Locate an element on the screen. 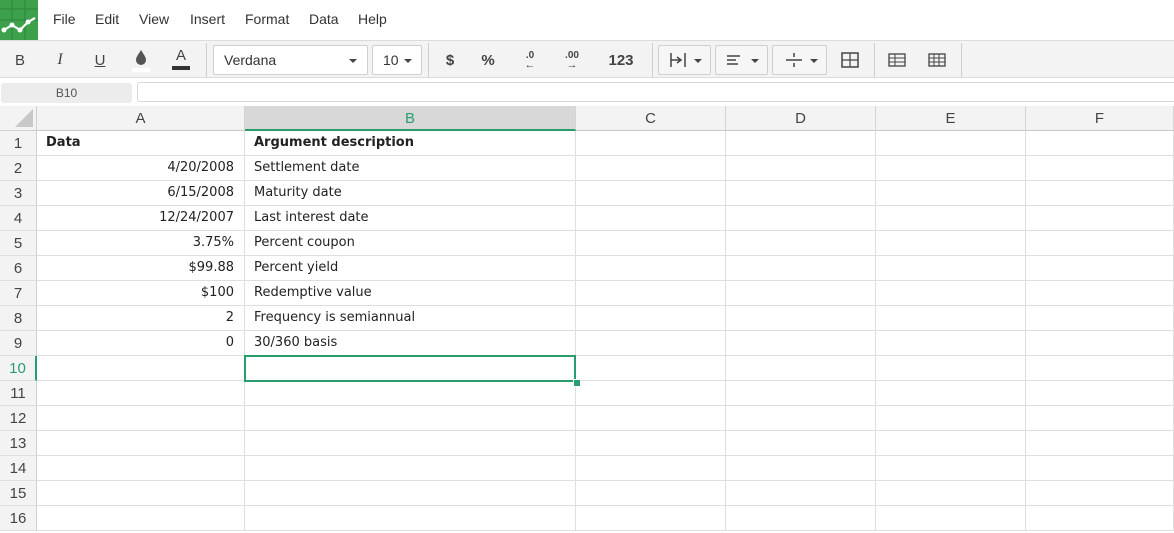 The height and width of the screenshot is (533, 1174). cell-b2: Settlement date is located at coordinates (410, 168).